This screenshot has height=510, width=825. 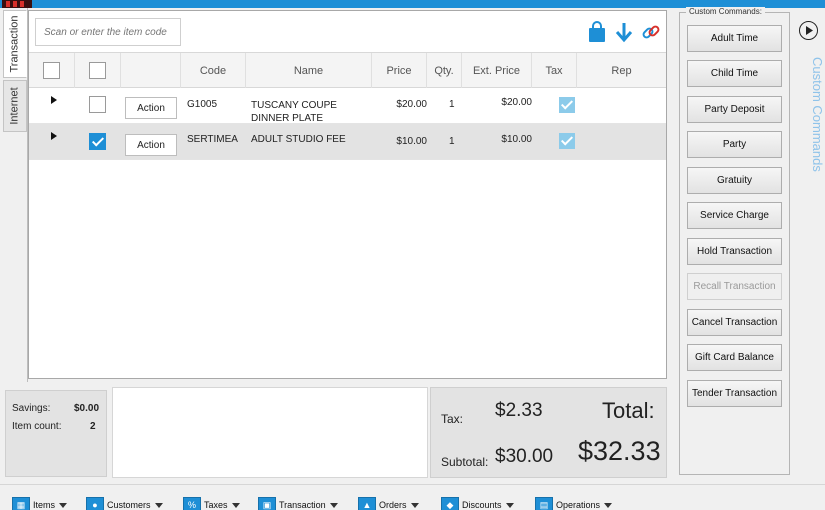 What do you see at coordinates (516, 102) in the screenshot?
I see `row-ext-price: $20.00` at bounding box center [516, 102].